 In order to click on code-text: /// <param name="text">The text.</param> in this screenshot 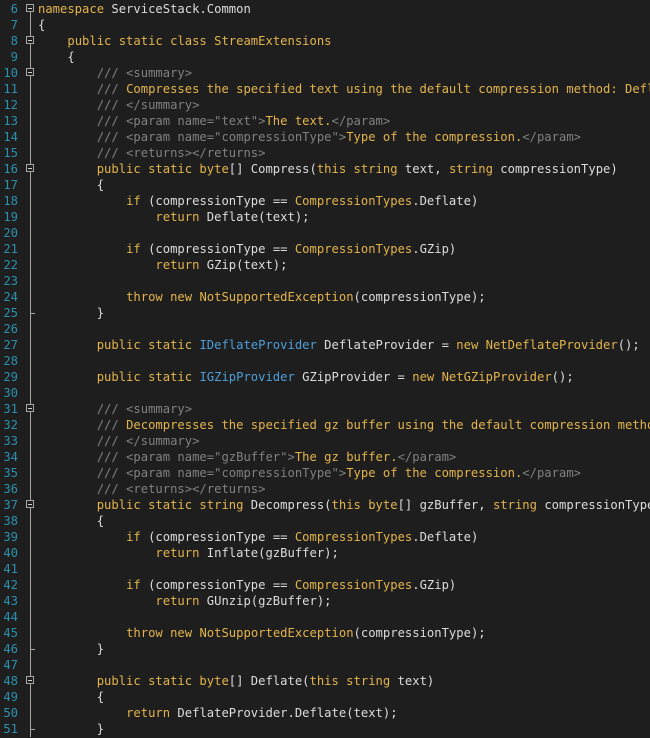, I will do `click(214, 121)`.